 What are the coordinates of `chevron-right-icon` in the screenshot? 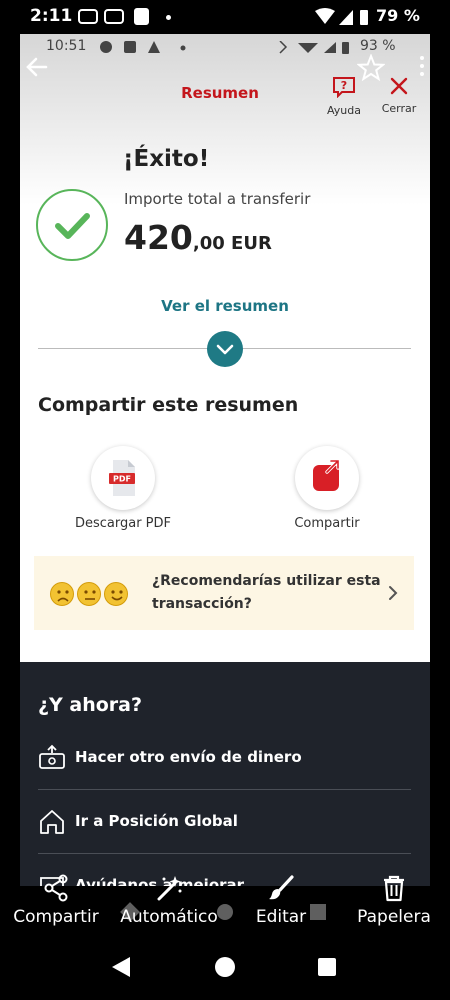 It's located at (393, 593).